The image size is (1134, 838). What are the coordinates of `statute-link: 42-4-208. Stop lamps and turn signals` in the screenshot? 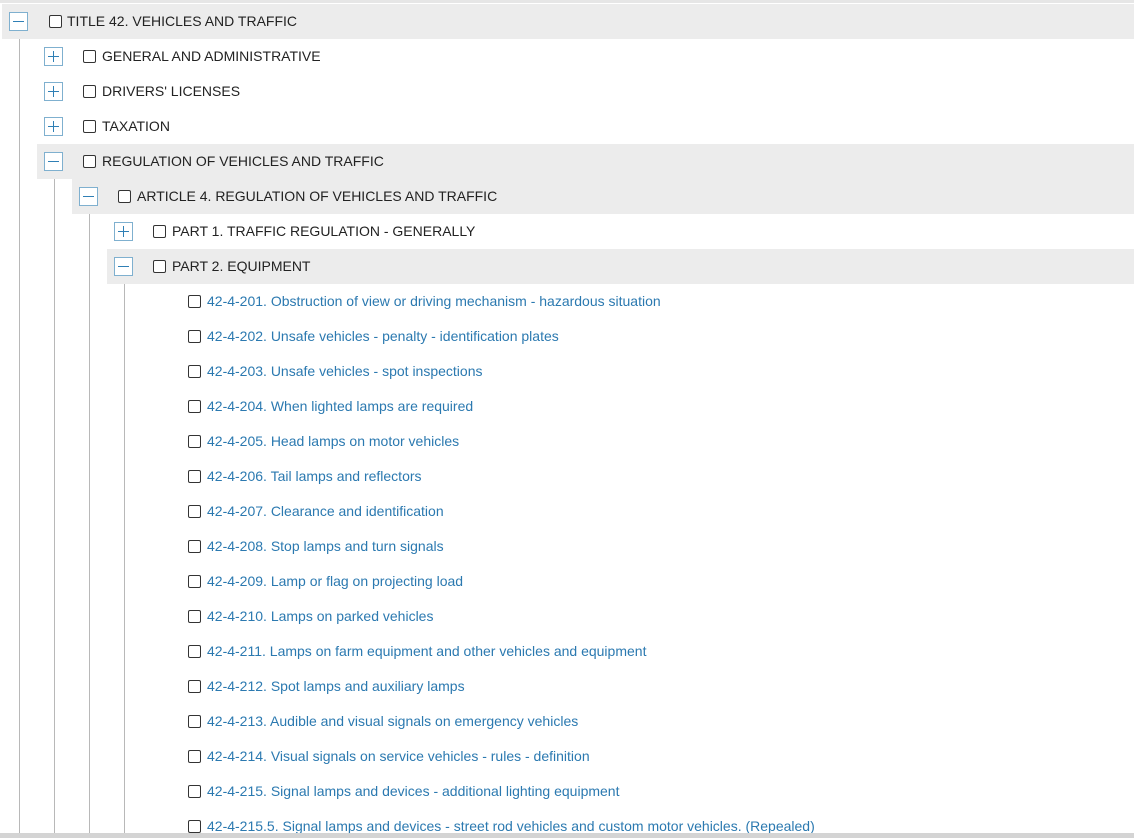 It's located at (325, 546).